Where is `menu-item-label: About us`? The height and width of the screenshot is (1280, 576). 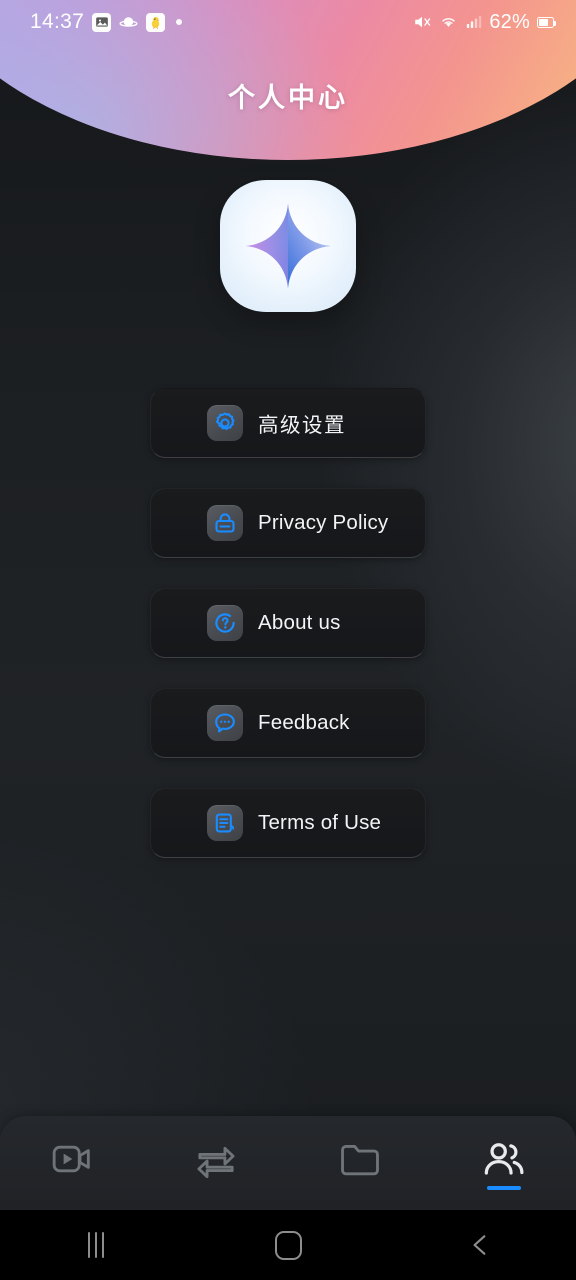 menu-item-label: About us is located at coordinates (299, 622).